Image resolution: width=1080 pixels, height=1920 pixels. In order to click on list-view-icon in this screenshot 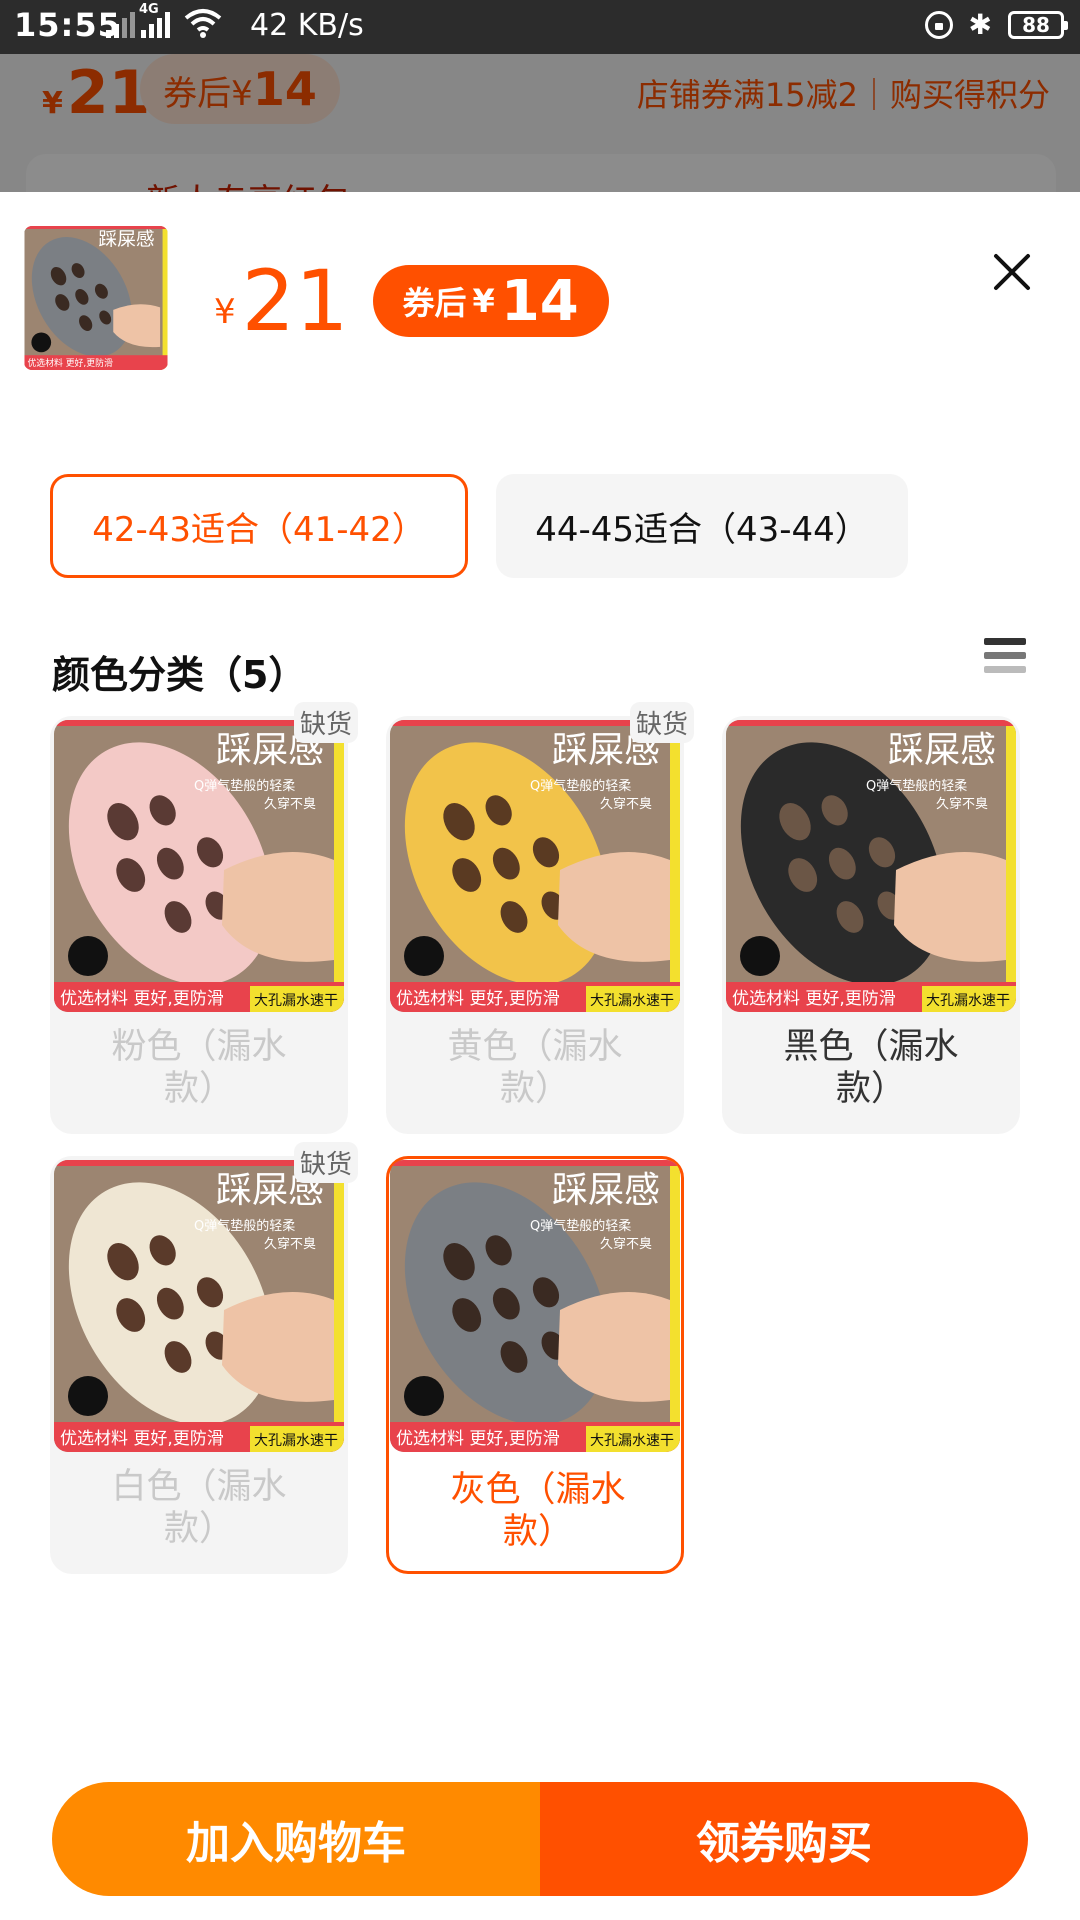, I will do `click(1005, 661)`.